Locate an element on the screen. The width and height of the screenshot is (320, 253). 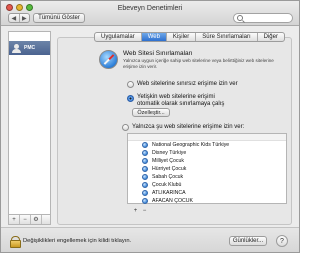
user-sidebar: PMC is located at coordinates (29, 123).